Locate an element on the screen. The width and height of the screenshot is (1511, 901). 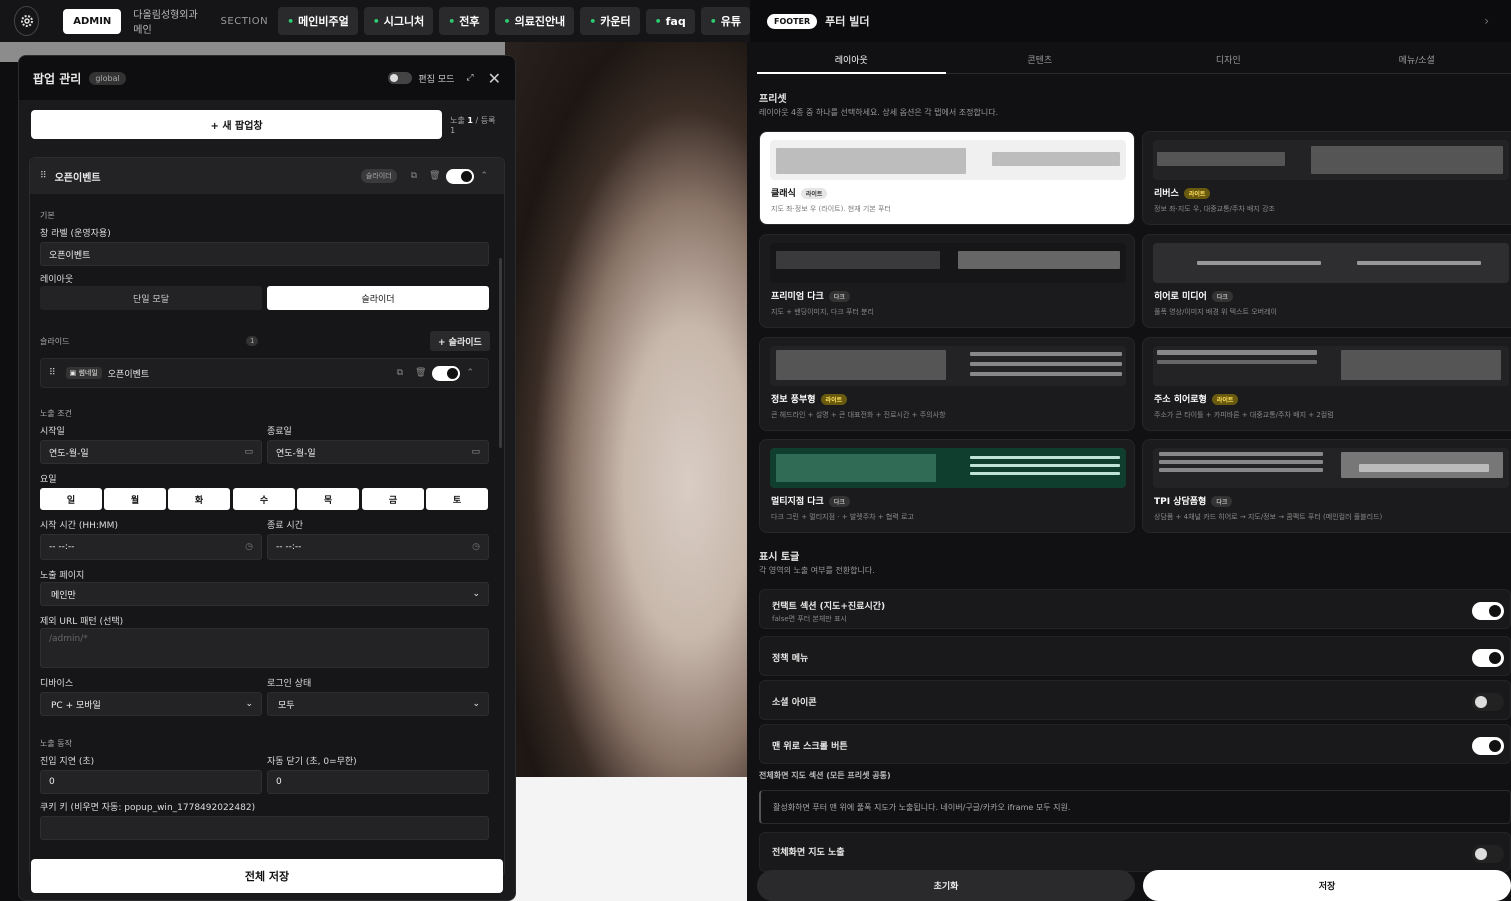
weekday-wed: 수 is located at coordinates (264, 499).